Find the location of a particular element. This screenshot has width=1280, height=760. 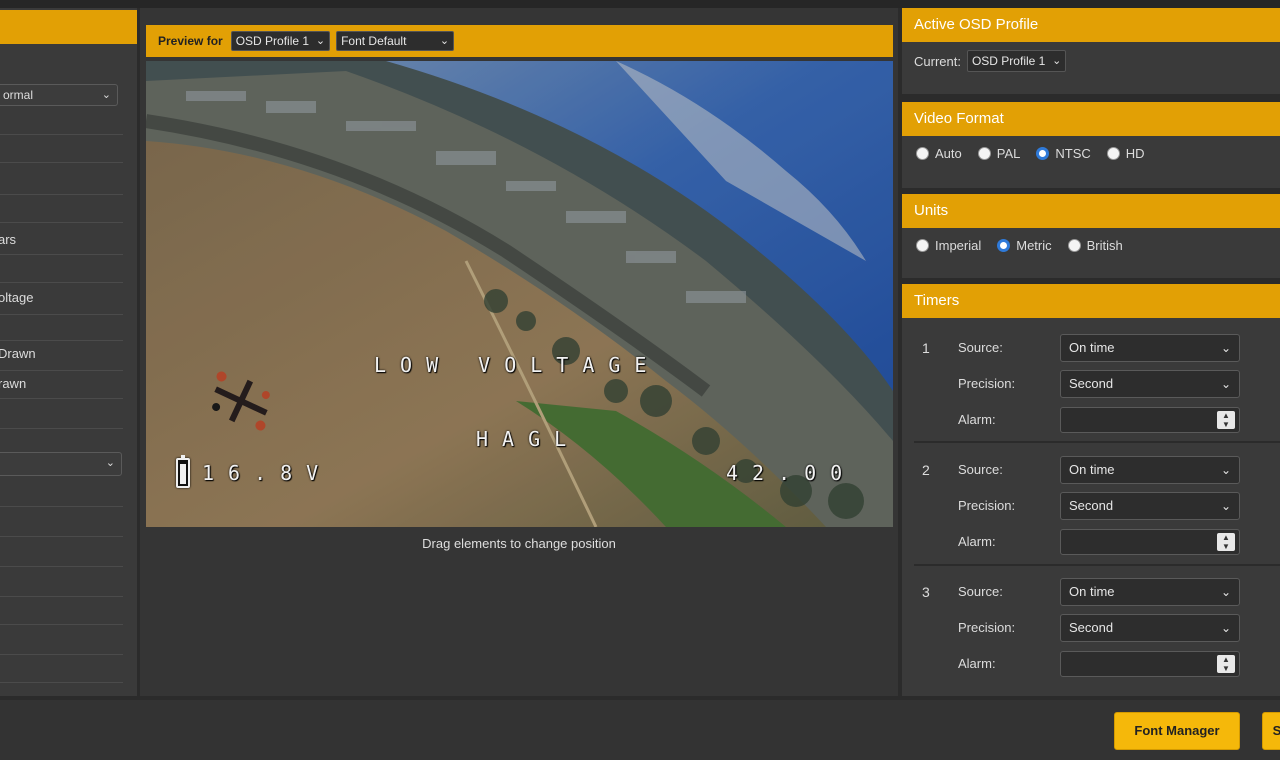

timer-3-source-select: On time ⌄ is located at coordinates (1150, 592).